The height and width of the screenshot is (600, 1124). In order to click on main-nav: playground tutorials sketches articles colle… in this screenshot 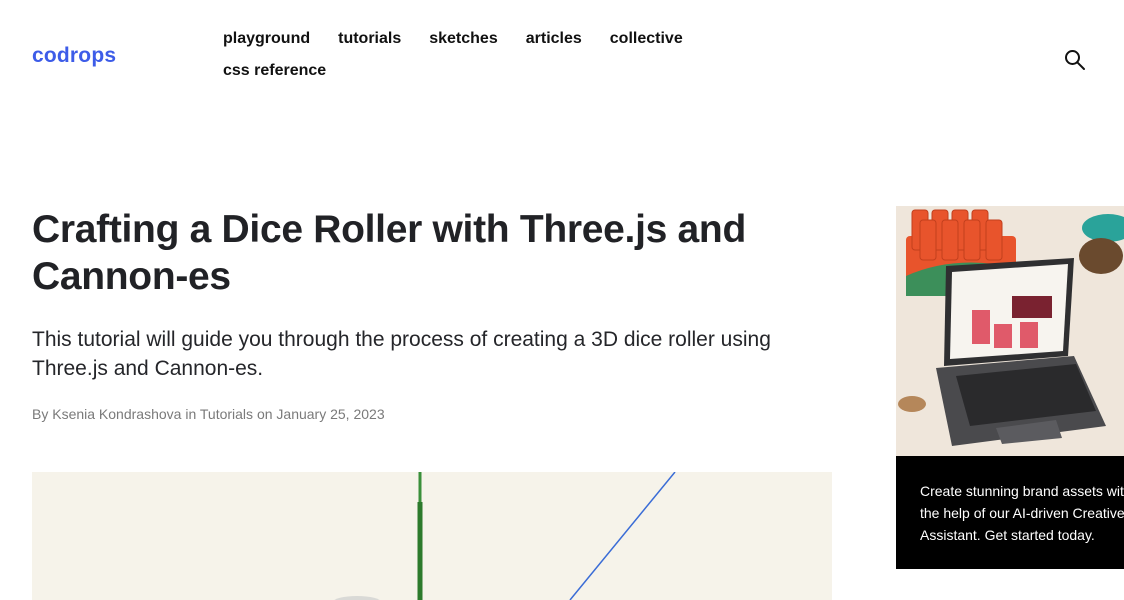, I will do `click(483, 62)`.